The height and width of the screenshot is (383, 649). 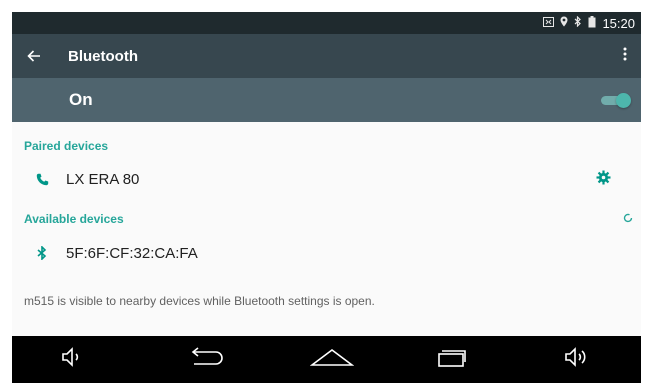 What do you see at coordinates (603, 180) in the screenshot?
I see `gear-icon` at bounding box center [603, 180].